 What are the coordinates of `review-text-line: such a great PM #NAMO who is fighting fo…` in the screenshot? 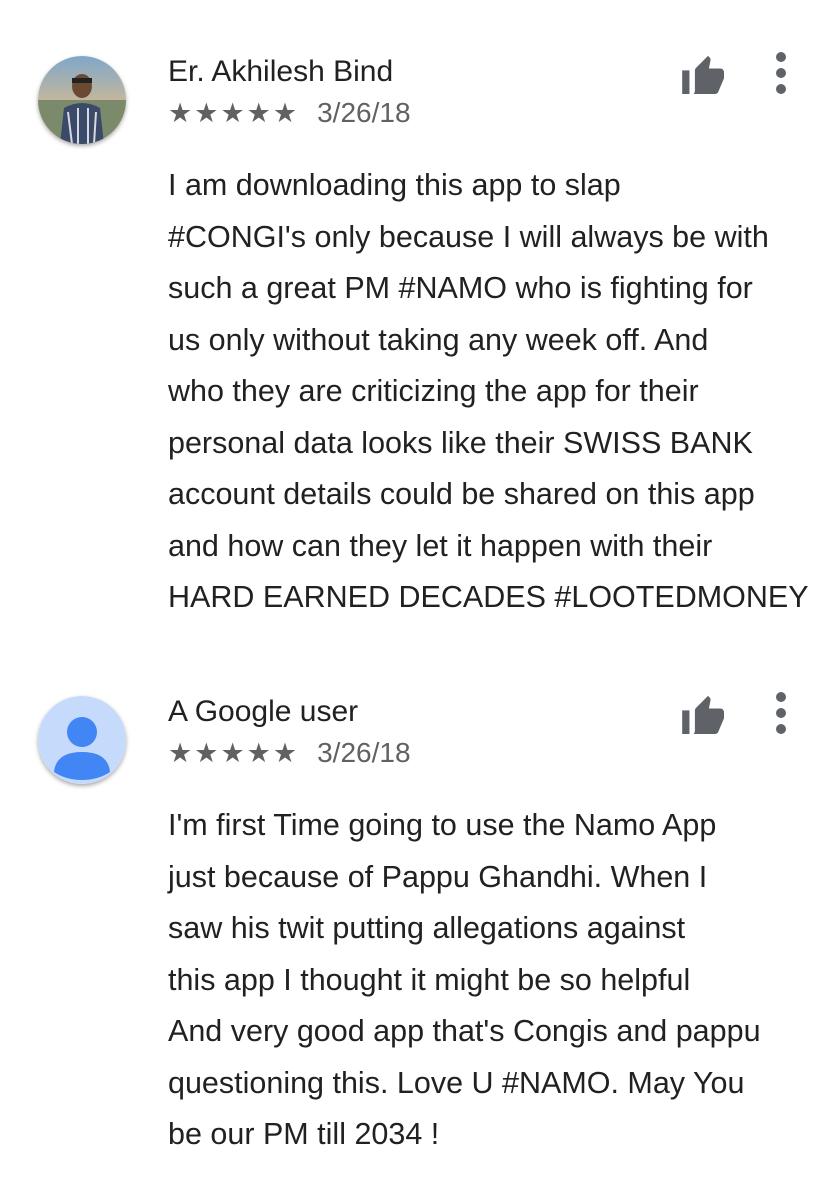 It's located at (460, 288).